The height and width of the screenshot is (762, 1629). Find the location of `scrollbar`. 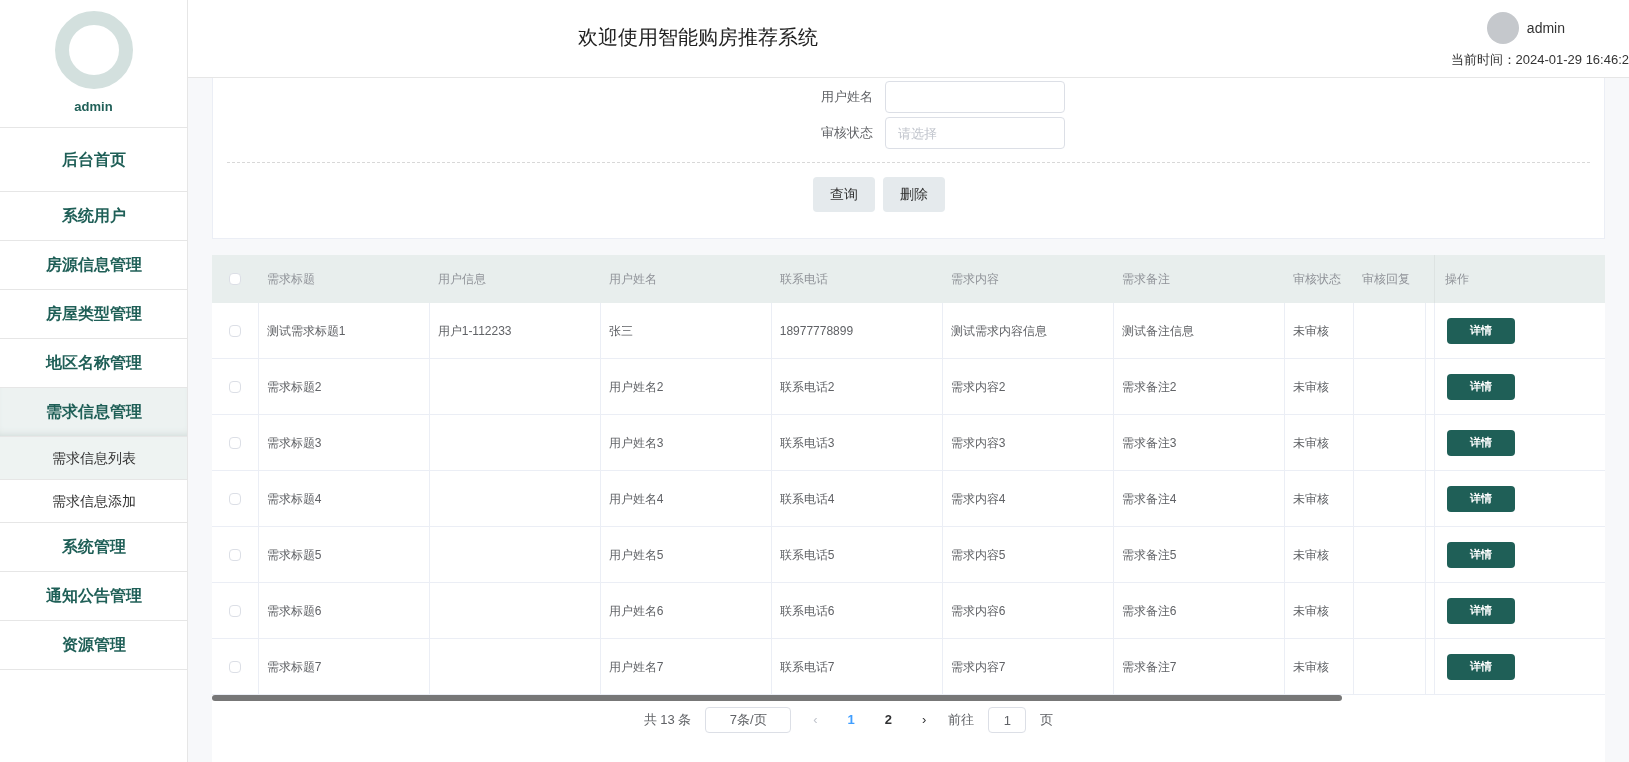

scrollbar is located at coordinates (777, 698).